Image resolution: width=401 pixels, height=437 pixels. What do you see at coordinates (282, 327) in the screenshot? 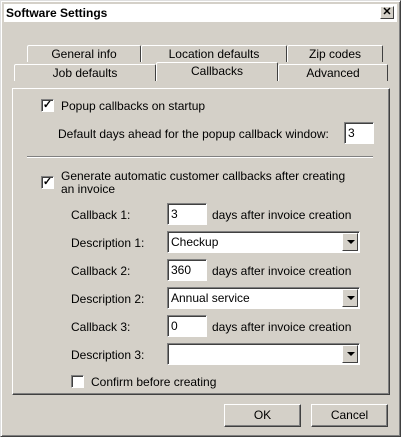
I see `callback-3-suffix: days after invoice creation` at bounding box center [282, 327].